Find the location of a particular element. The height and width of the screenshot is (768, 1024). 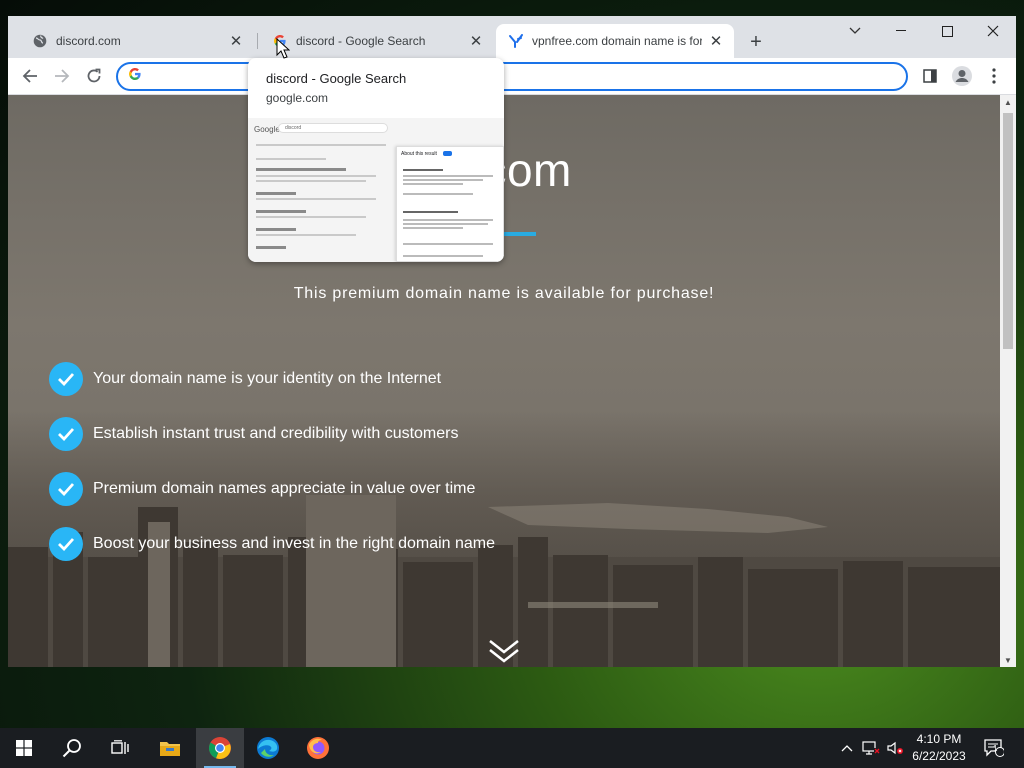

side-panel-icon is located at coordinates (930, 76).